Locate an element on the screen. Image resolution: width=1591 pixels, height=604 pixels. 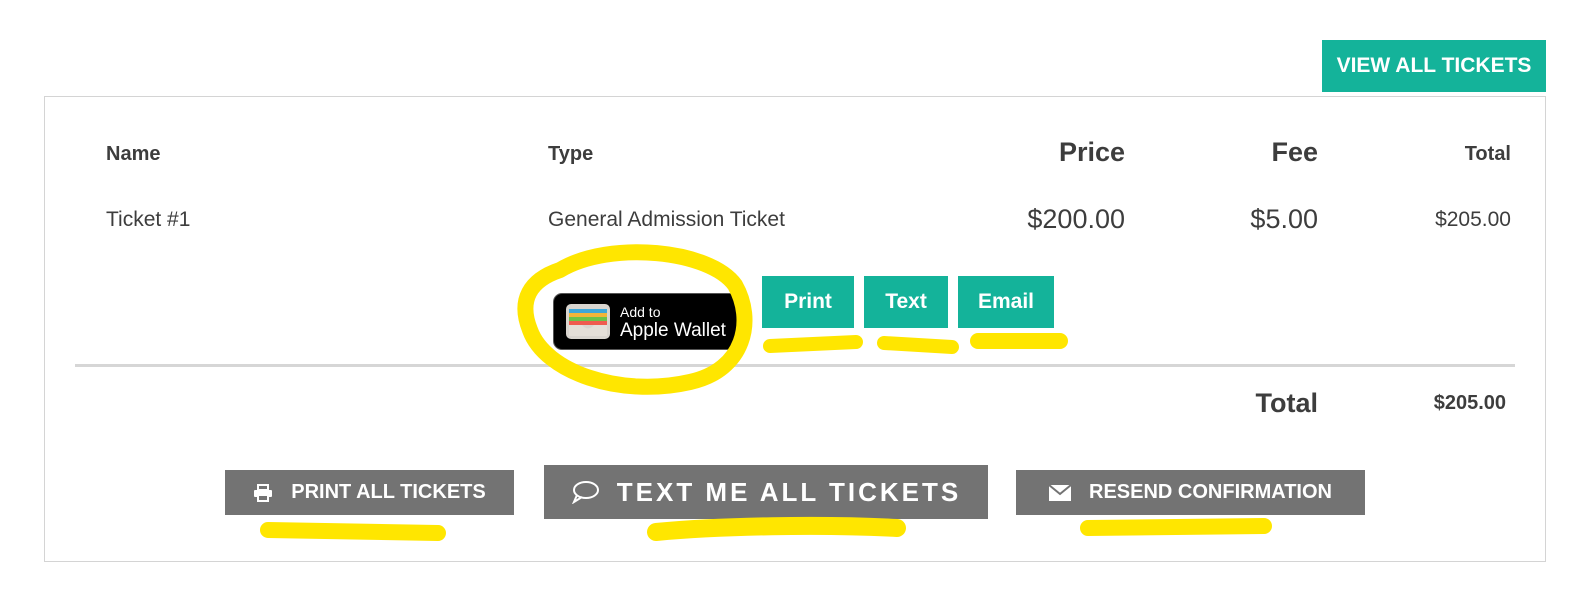
envelope-icon is located at coordinates (1060, 492).